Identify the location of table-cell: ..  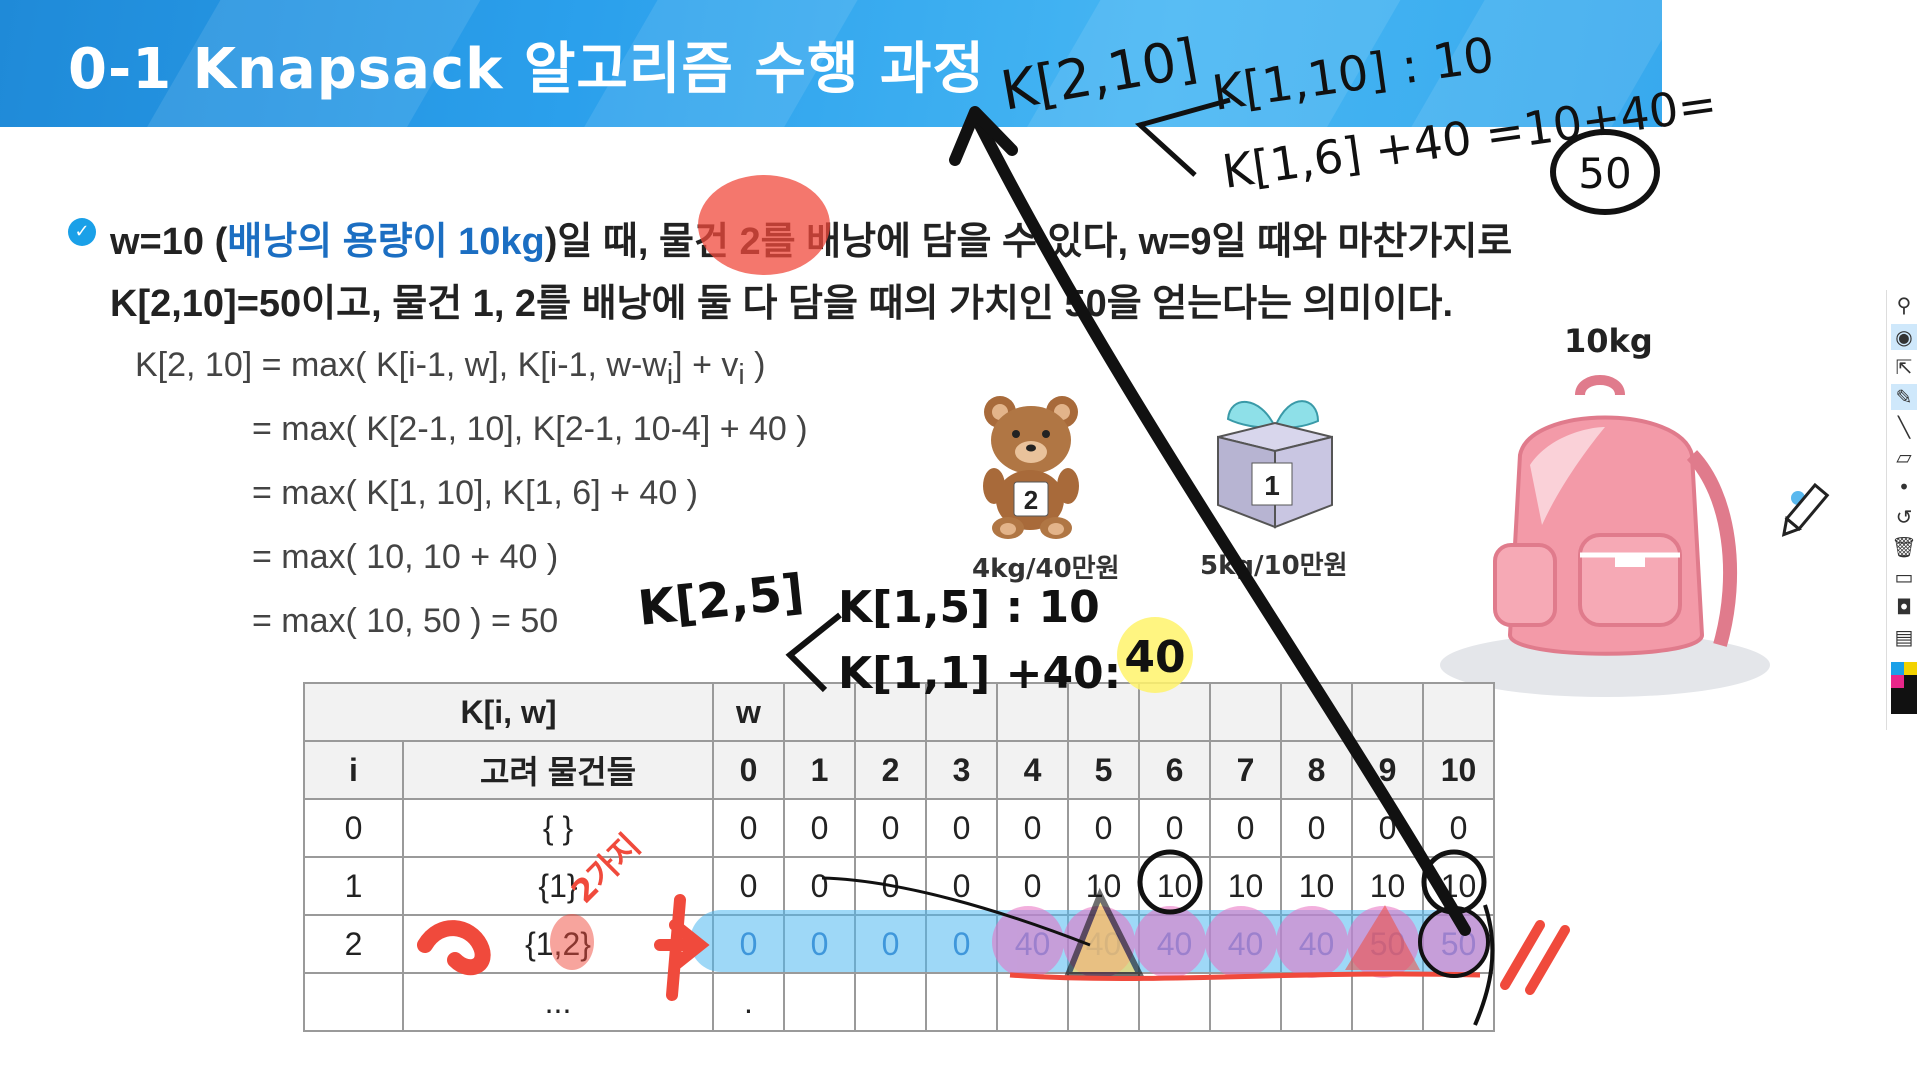
(748, 1002).